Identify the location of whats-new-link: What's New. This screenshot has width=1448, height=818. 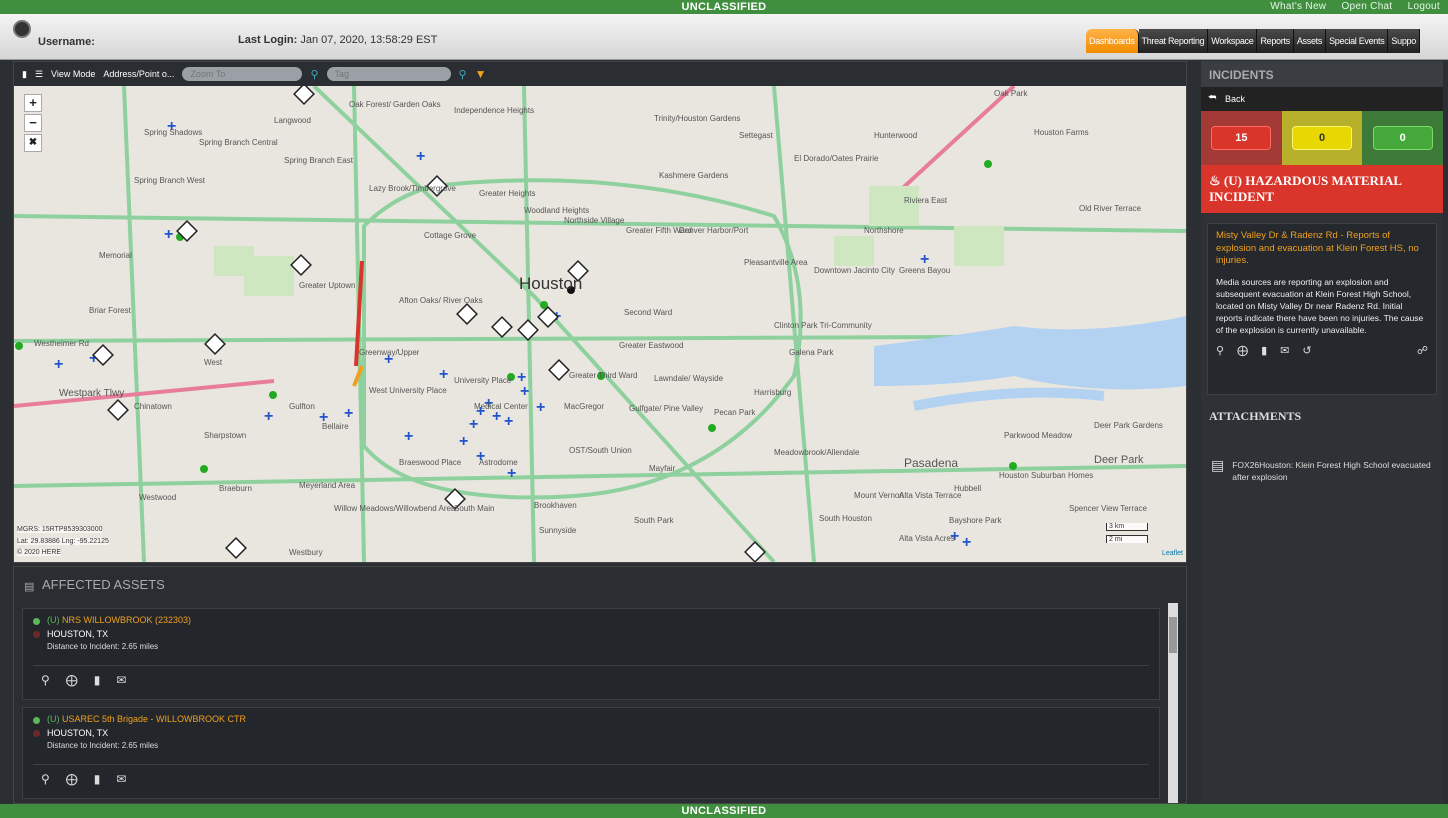
(1298, 6).